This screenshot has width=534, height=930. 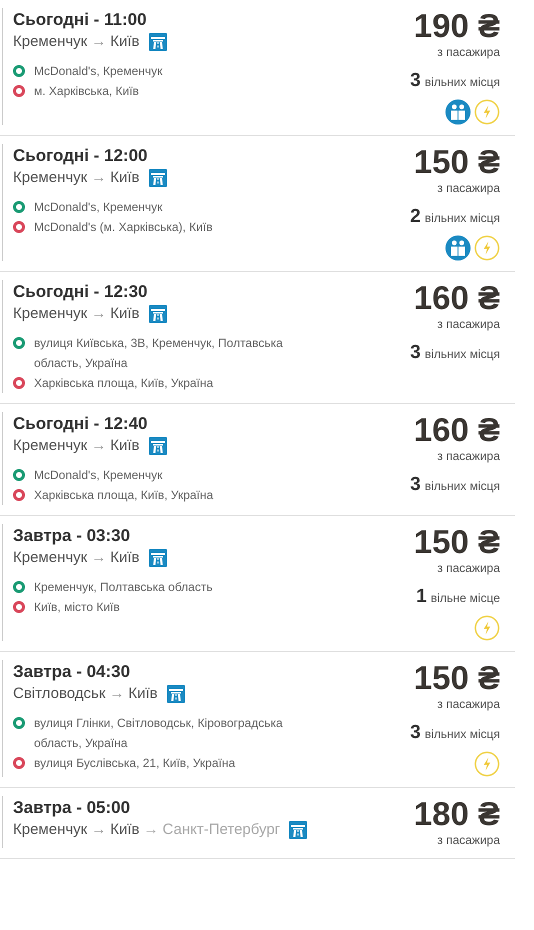 I want to click on price: 190 ₴, so click(x=457, y=26).